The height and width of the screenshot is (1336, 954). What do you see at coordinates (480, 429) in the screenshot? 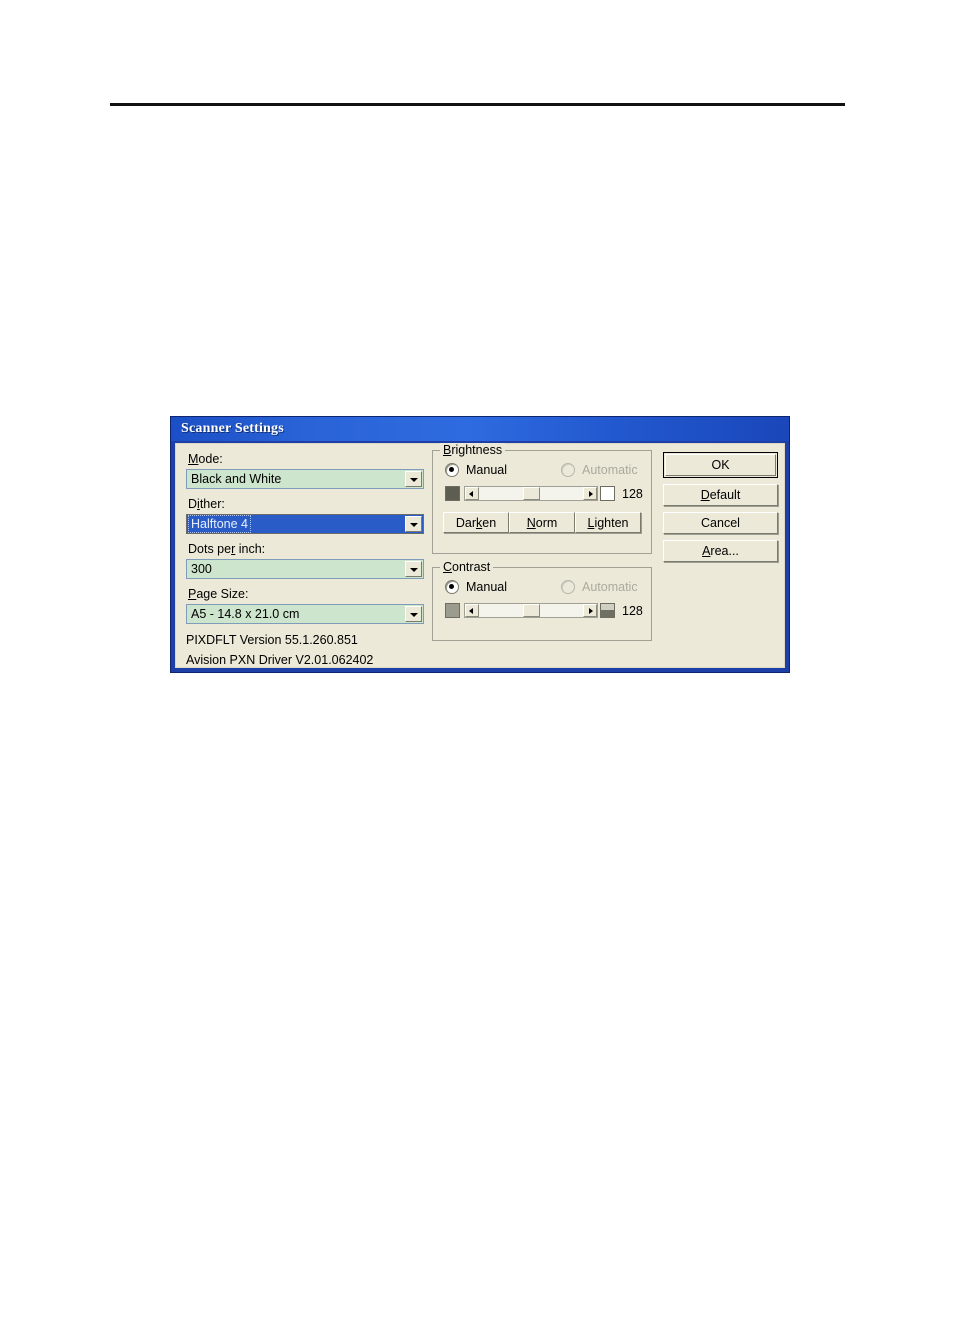
I see `dialog-titlebar: Scanner Settings` at bounding box center [480, 429].